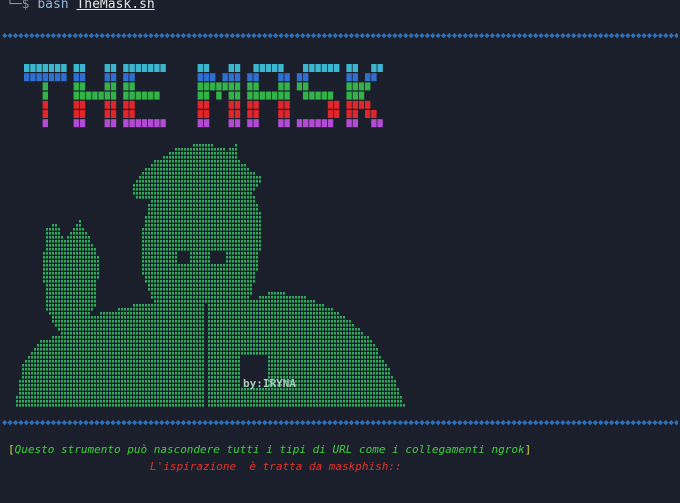  I want to click on close-bracket: ], so click(528, 449).